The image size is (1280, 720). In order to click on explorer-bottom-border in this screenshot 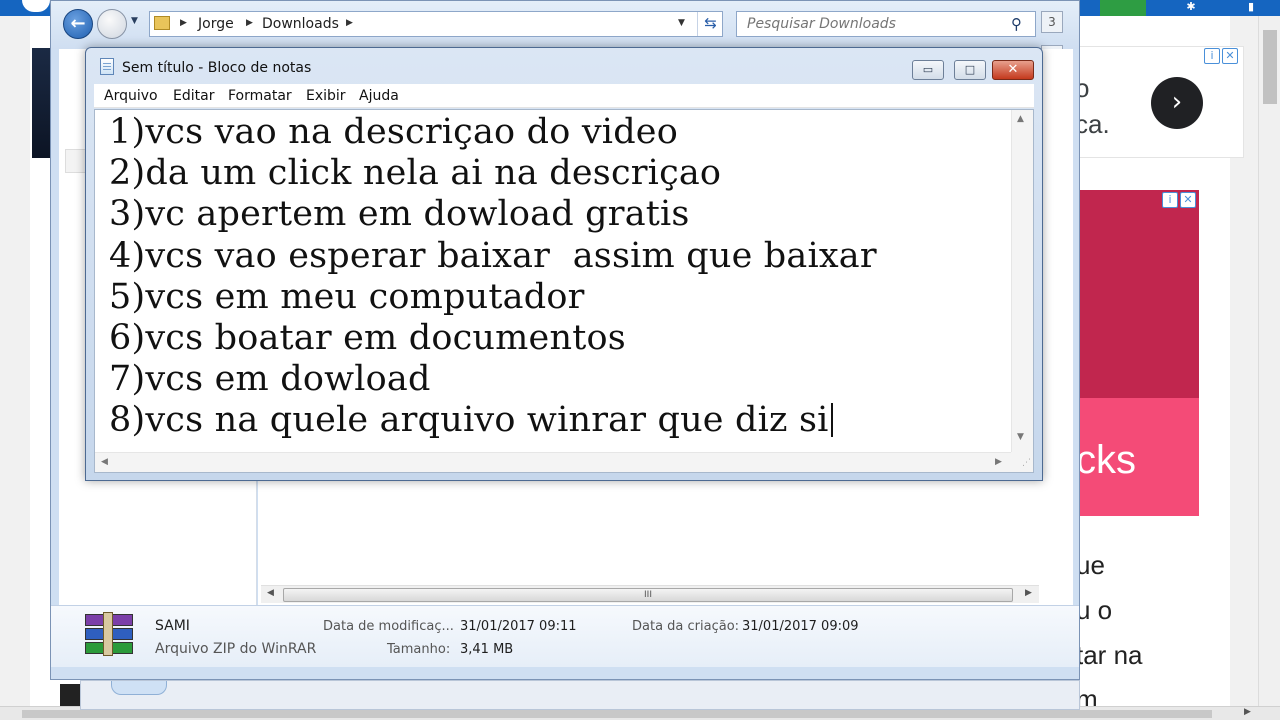, I will do `click(565, 673)`.